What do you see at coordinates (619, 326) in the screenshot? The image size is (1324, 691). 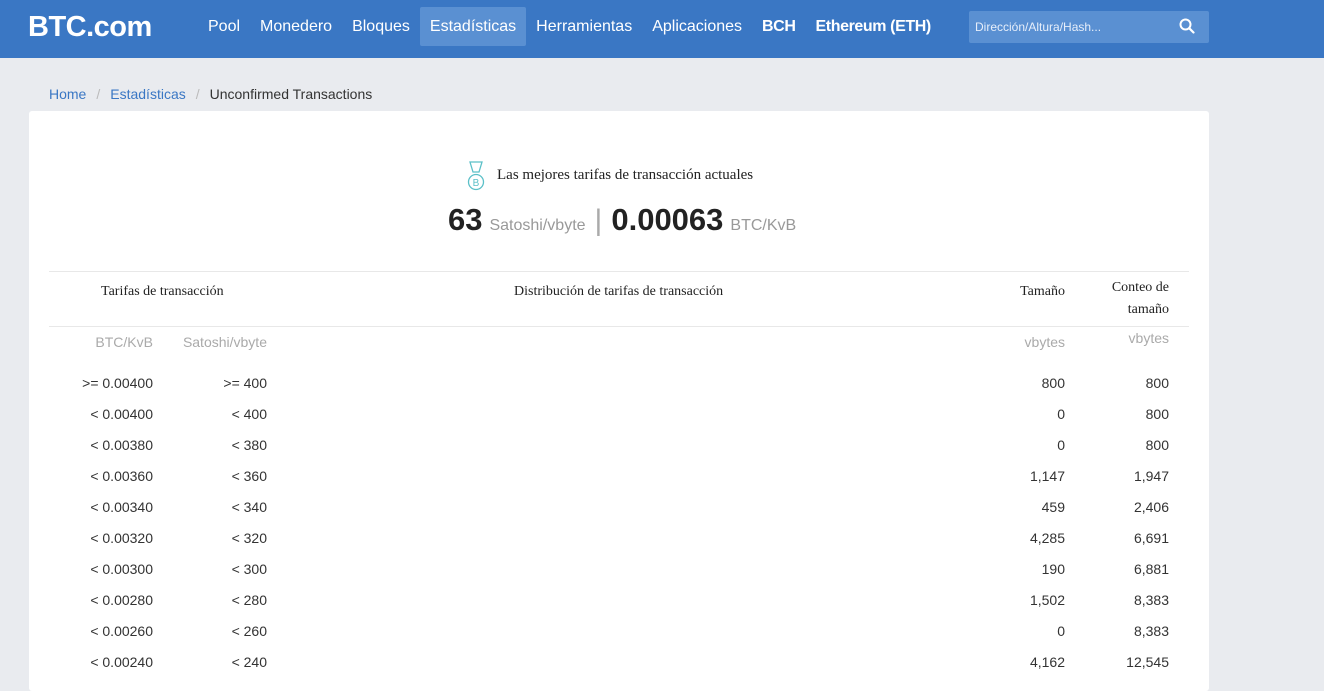 I see `header-divider` at bounding box center [619, 326].